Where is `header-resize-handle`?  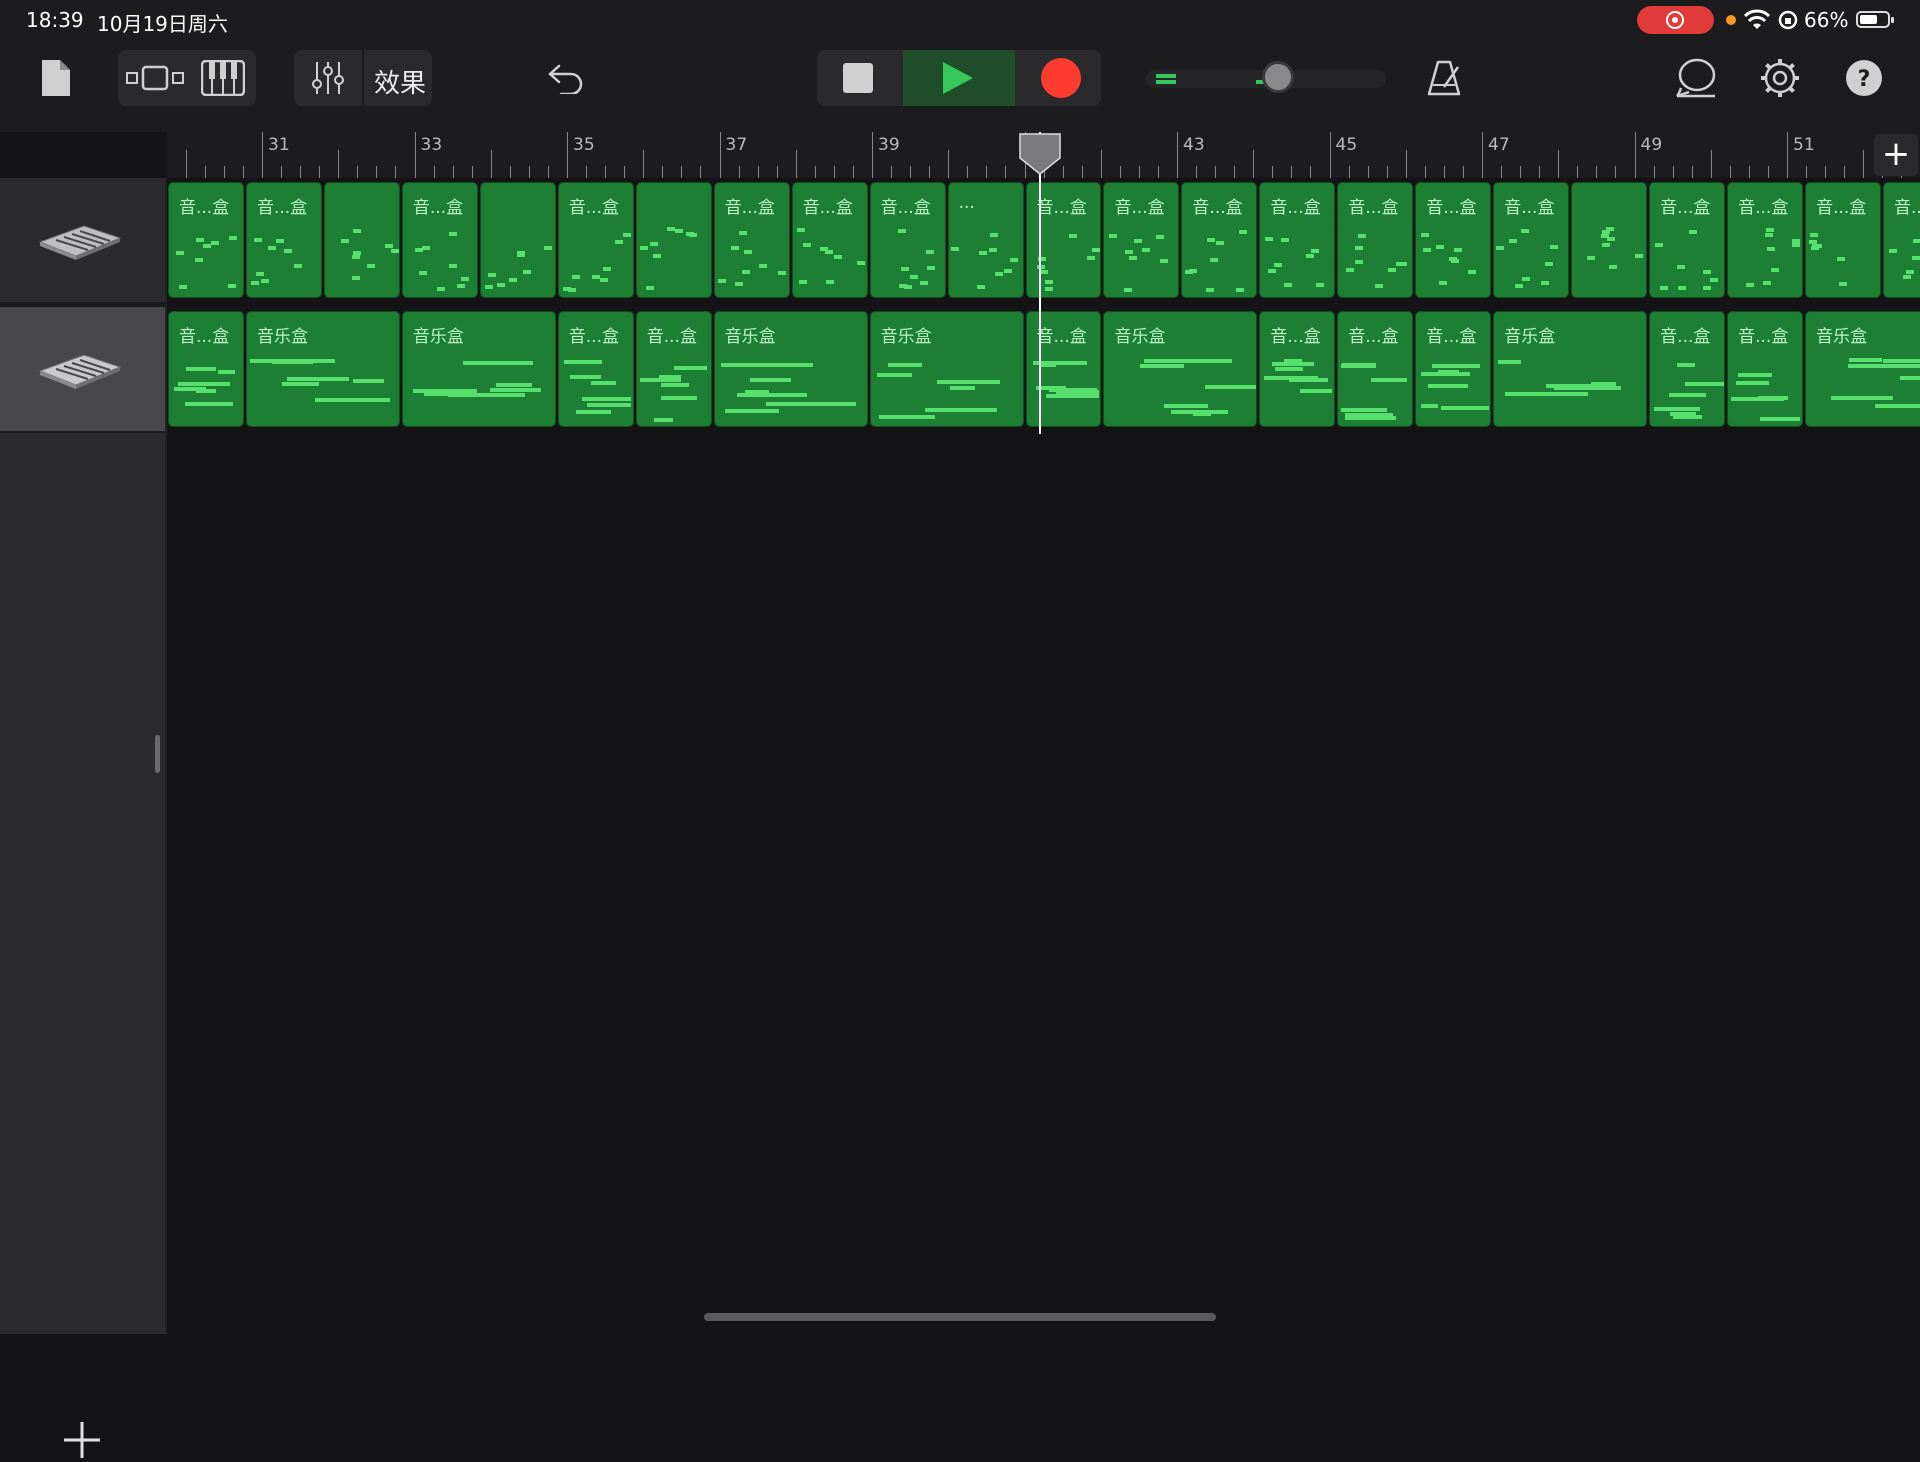 header-resize-handle is located at coordinates (157, 754).